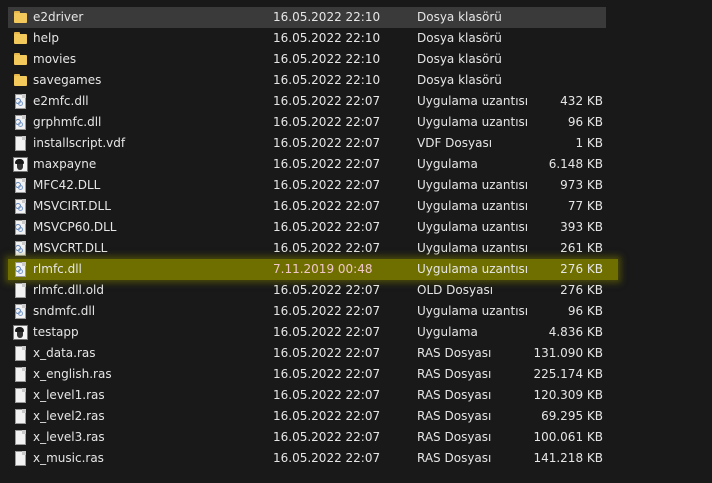  I want to click on file-row: e2driver 16.05.2022 22:10 Dosya klasörü, so click(356, 17).